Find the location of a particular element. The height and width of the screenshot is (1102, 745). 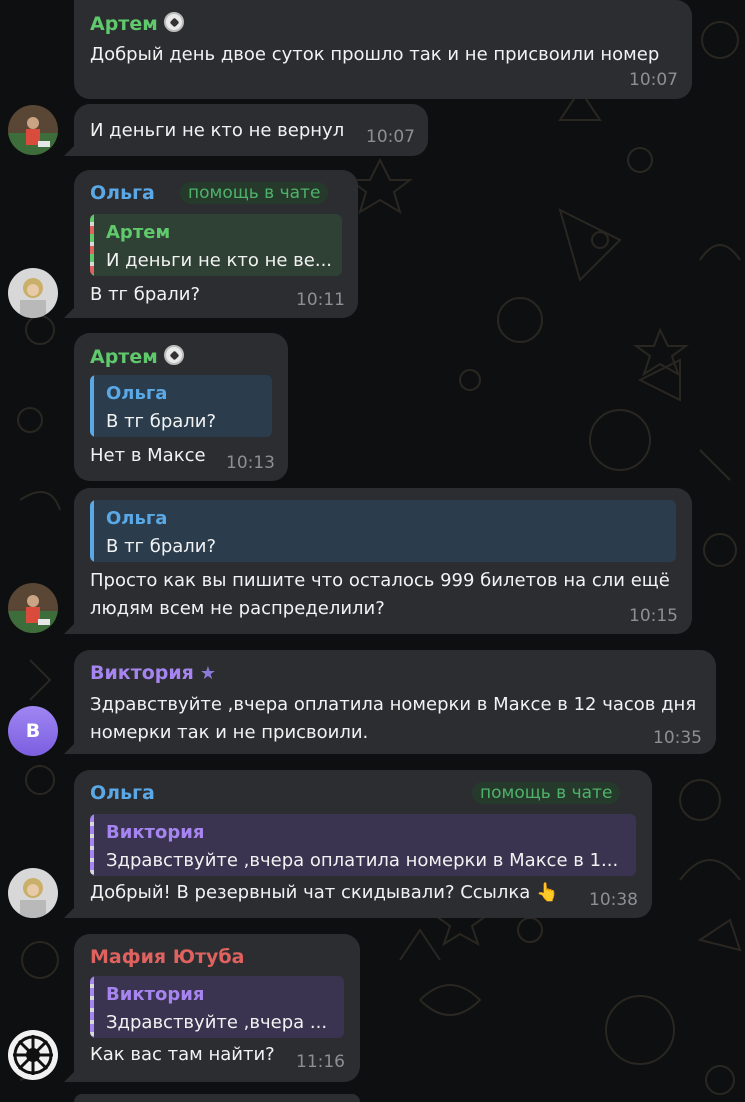

star-icon: ★ is located at coordinates (208, 673).